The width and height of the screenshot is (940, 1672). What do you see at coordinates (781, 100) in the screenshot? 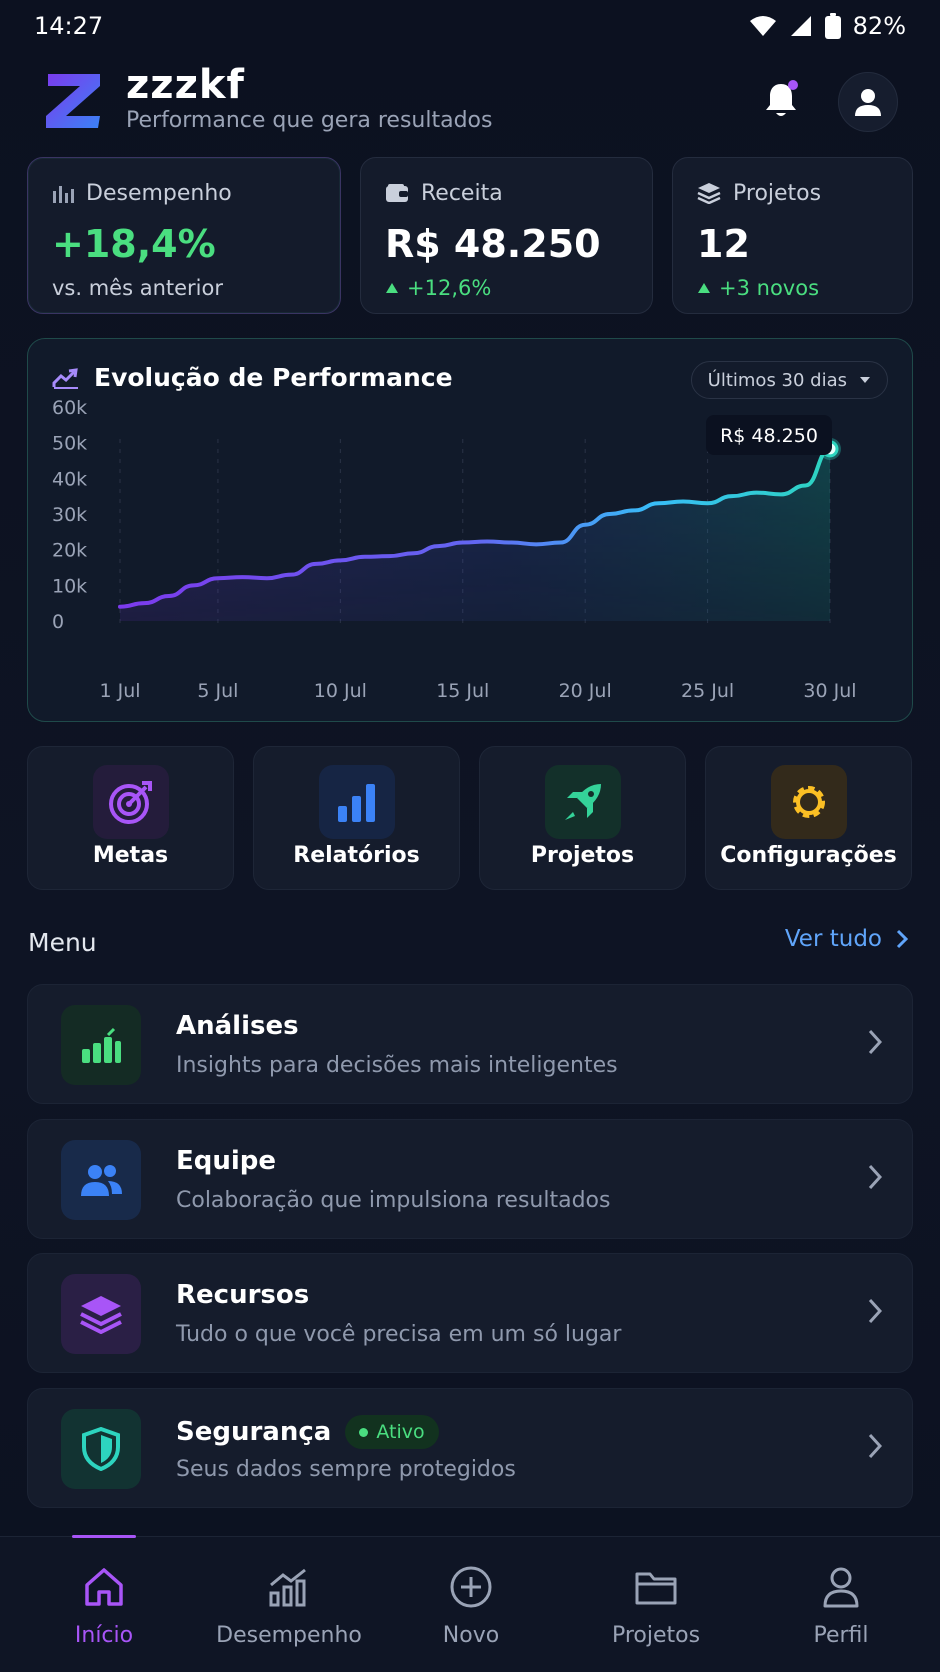
I see `notifications-button` at bounding box center [781, 100].